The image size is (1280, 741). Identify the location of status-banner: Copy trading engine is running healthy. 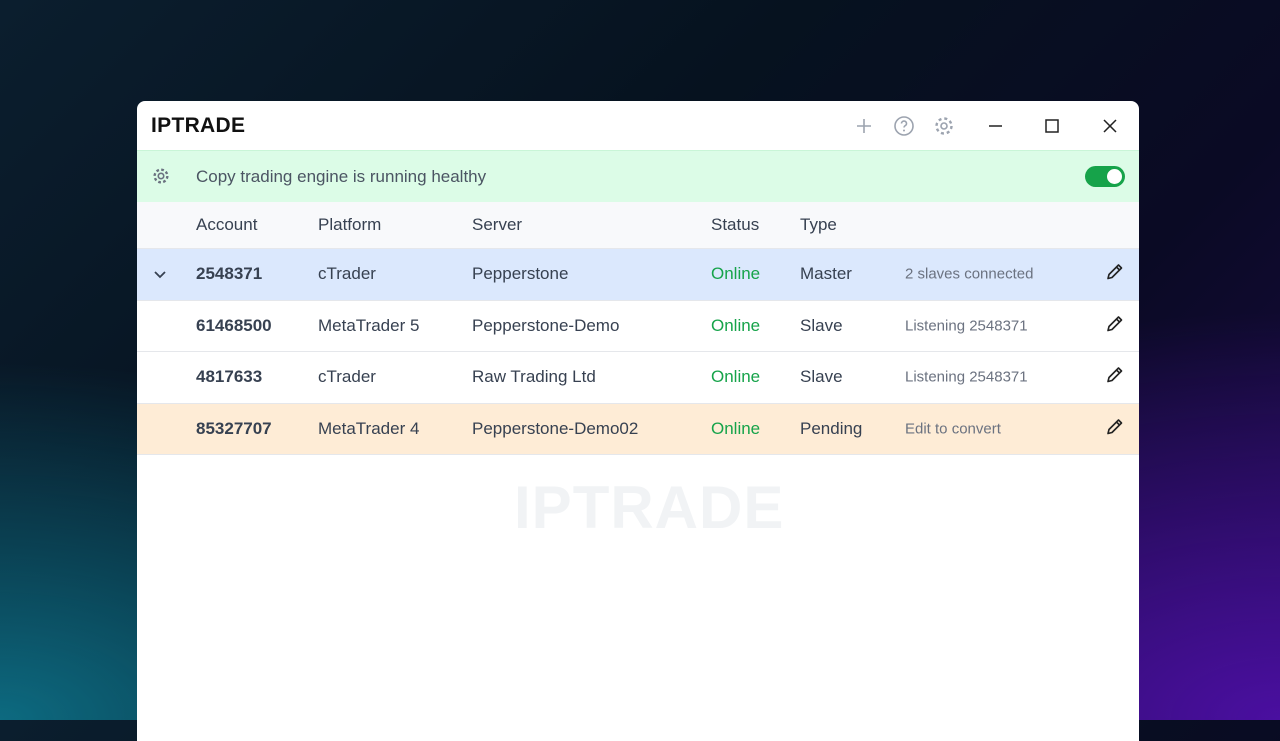
(638, 176).